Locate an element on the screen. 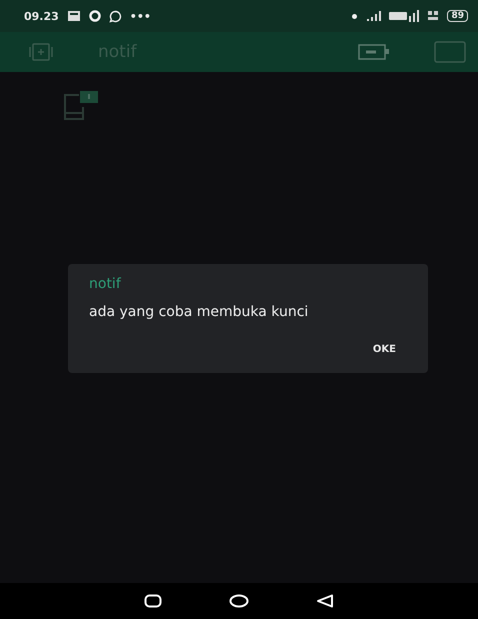 The image size is (478, 619). clock: 09.23 is located at coordinates (41, 16).